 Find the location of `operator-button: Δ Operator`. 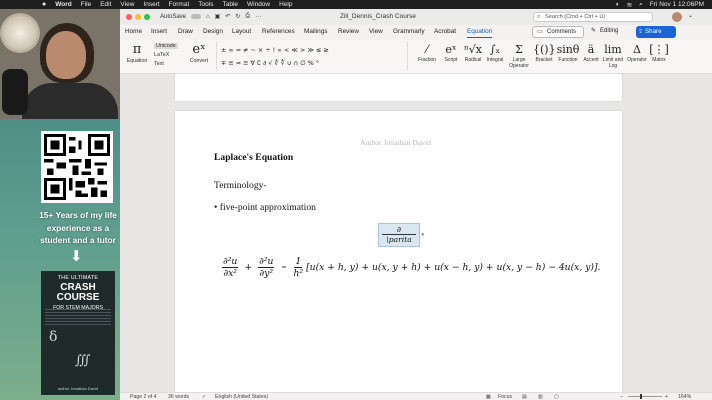

operator-button: Δ Operator is located at coordinates (637, 52).